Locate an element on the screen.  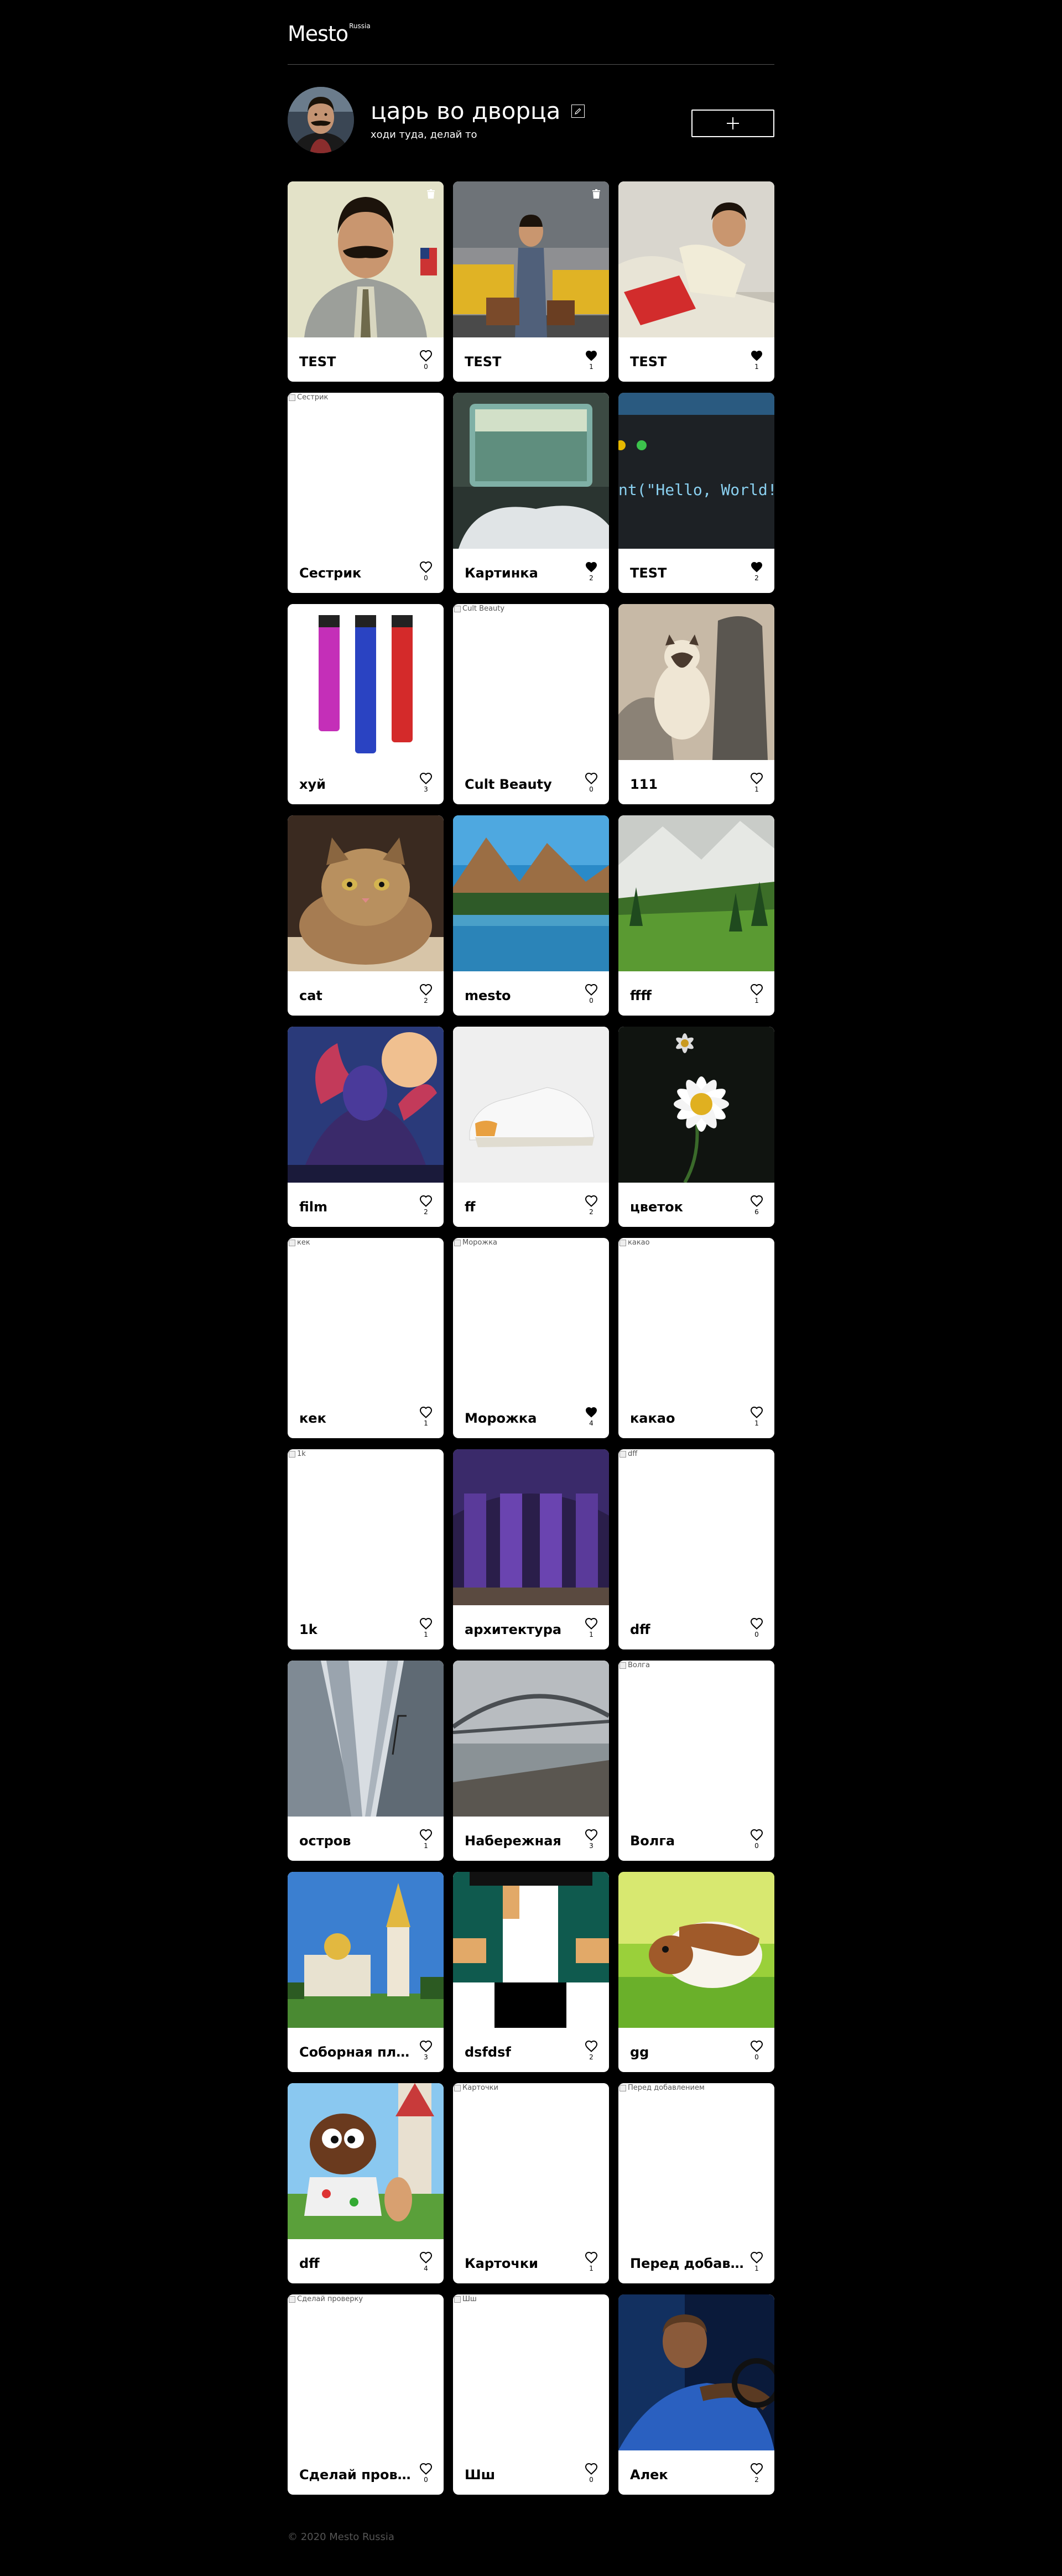
add-card-button is located at coordinates (732, 124).